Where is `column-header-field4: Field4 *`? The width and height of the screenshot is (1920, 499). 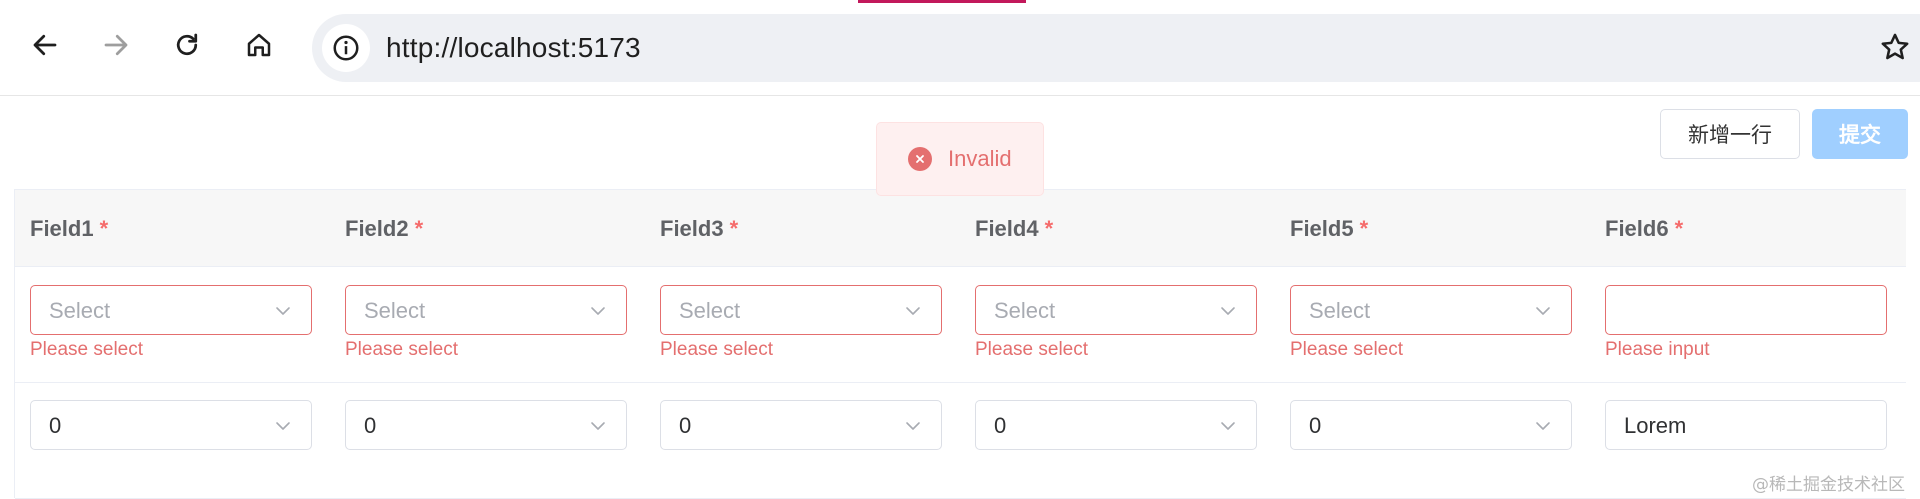
column-header-field4: Field4 * is located at coordinates (1014, 228).